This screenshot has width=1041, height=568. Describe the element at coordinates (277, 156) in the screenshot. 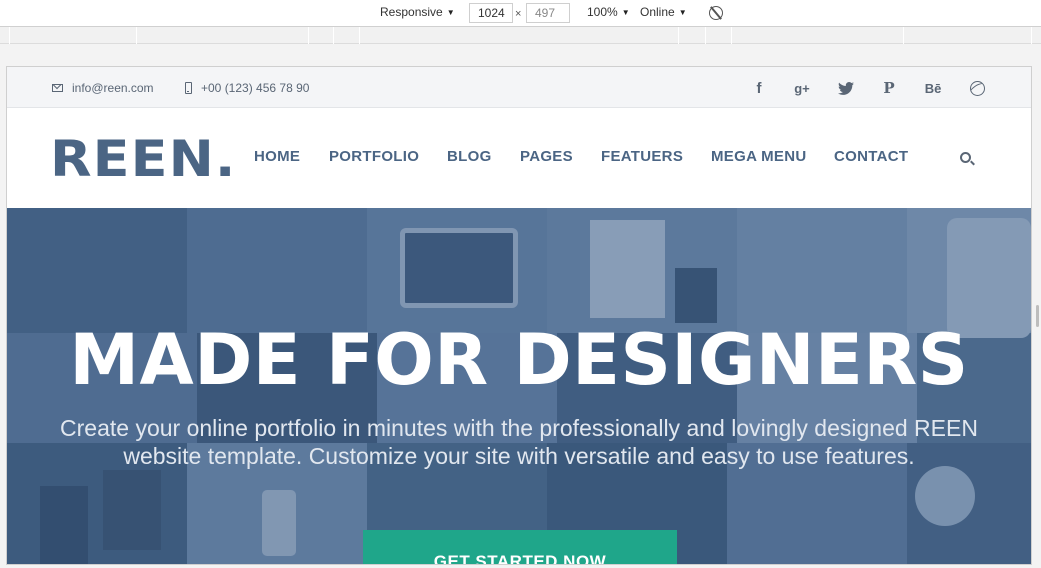

I see `nav-item-home: HOME` at that location.